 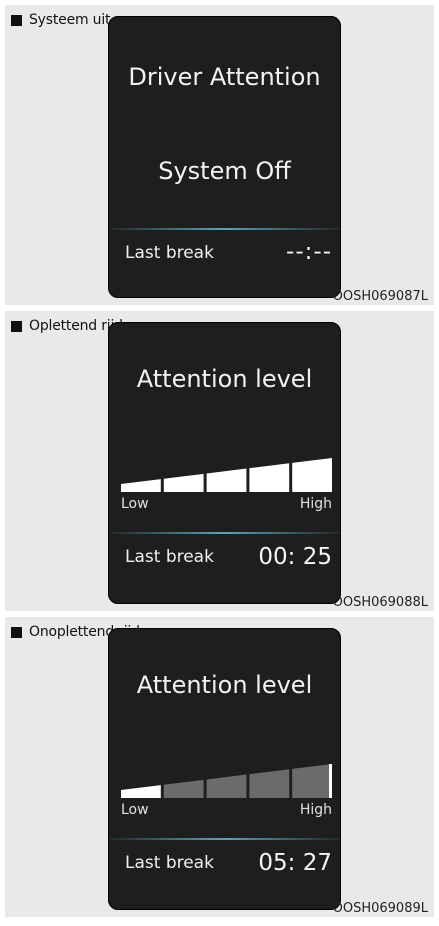 What do you see at coordinates (295, 557) in the screenshot?
I see `last-break-value: 00: 25` at bounding box center [295, 557].